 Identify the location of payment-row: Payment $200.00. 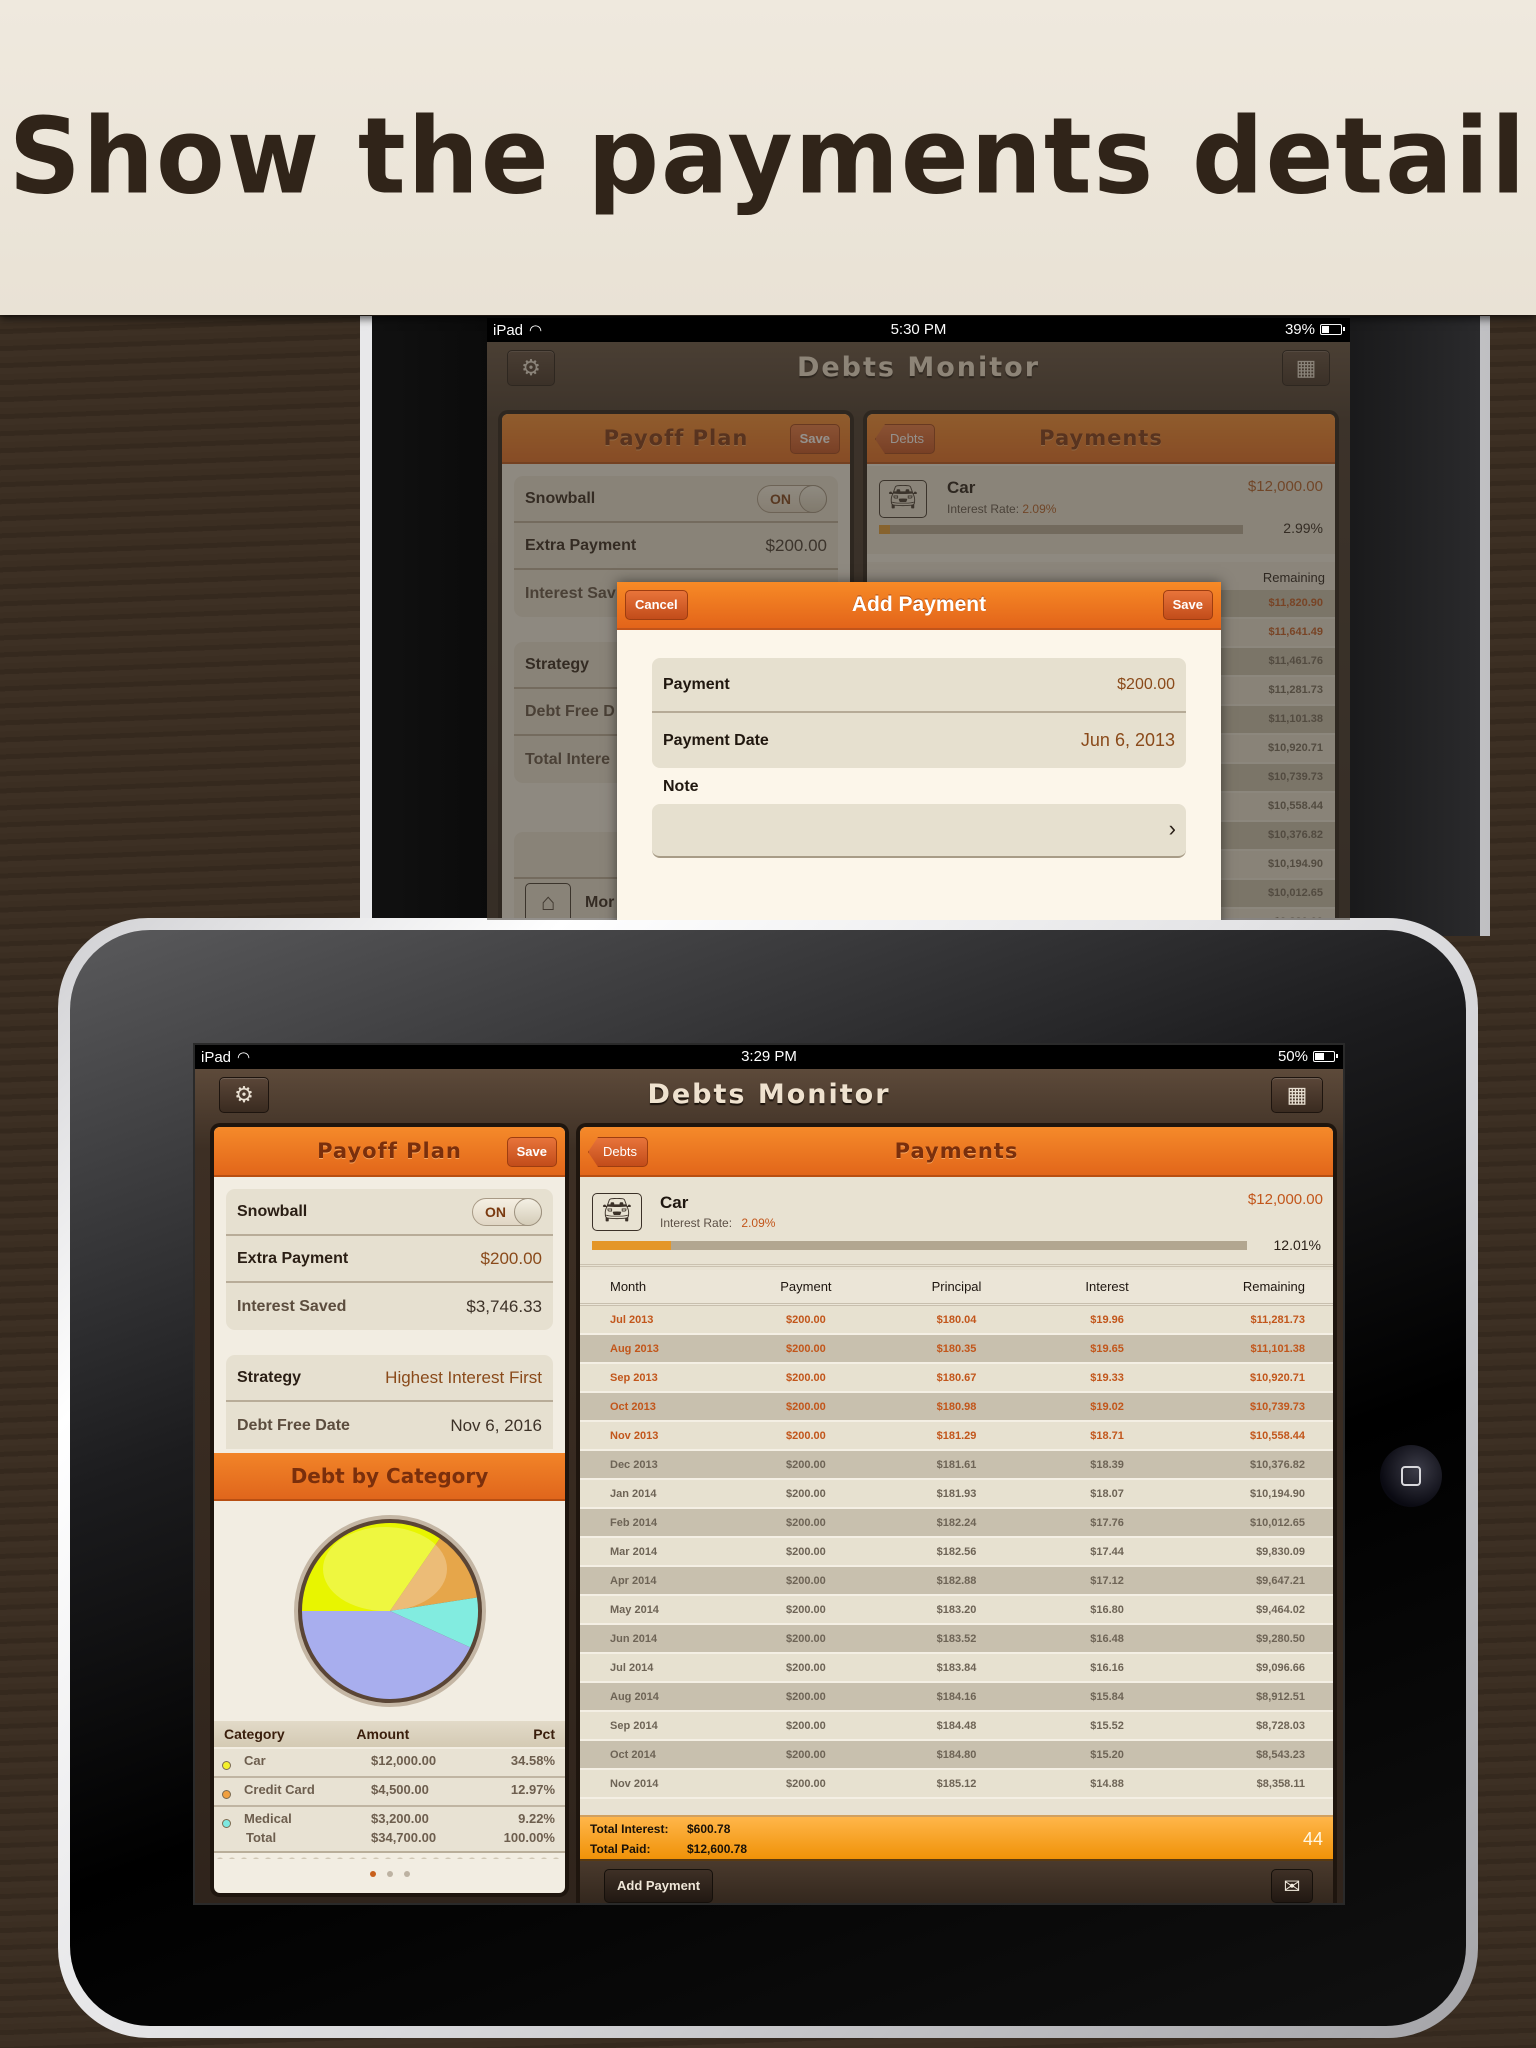
(919, 685).